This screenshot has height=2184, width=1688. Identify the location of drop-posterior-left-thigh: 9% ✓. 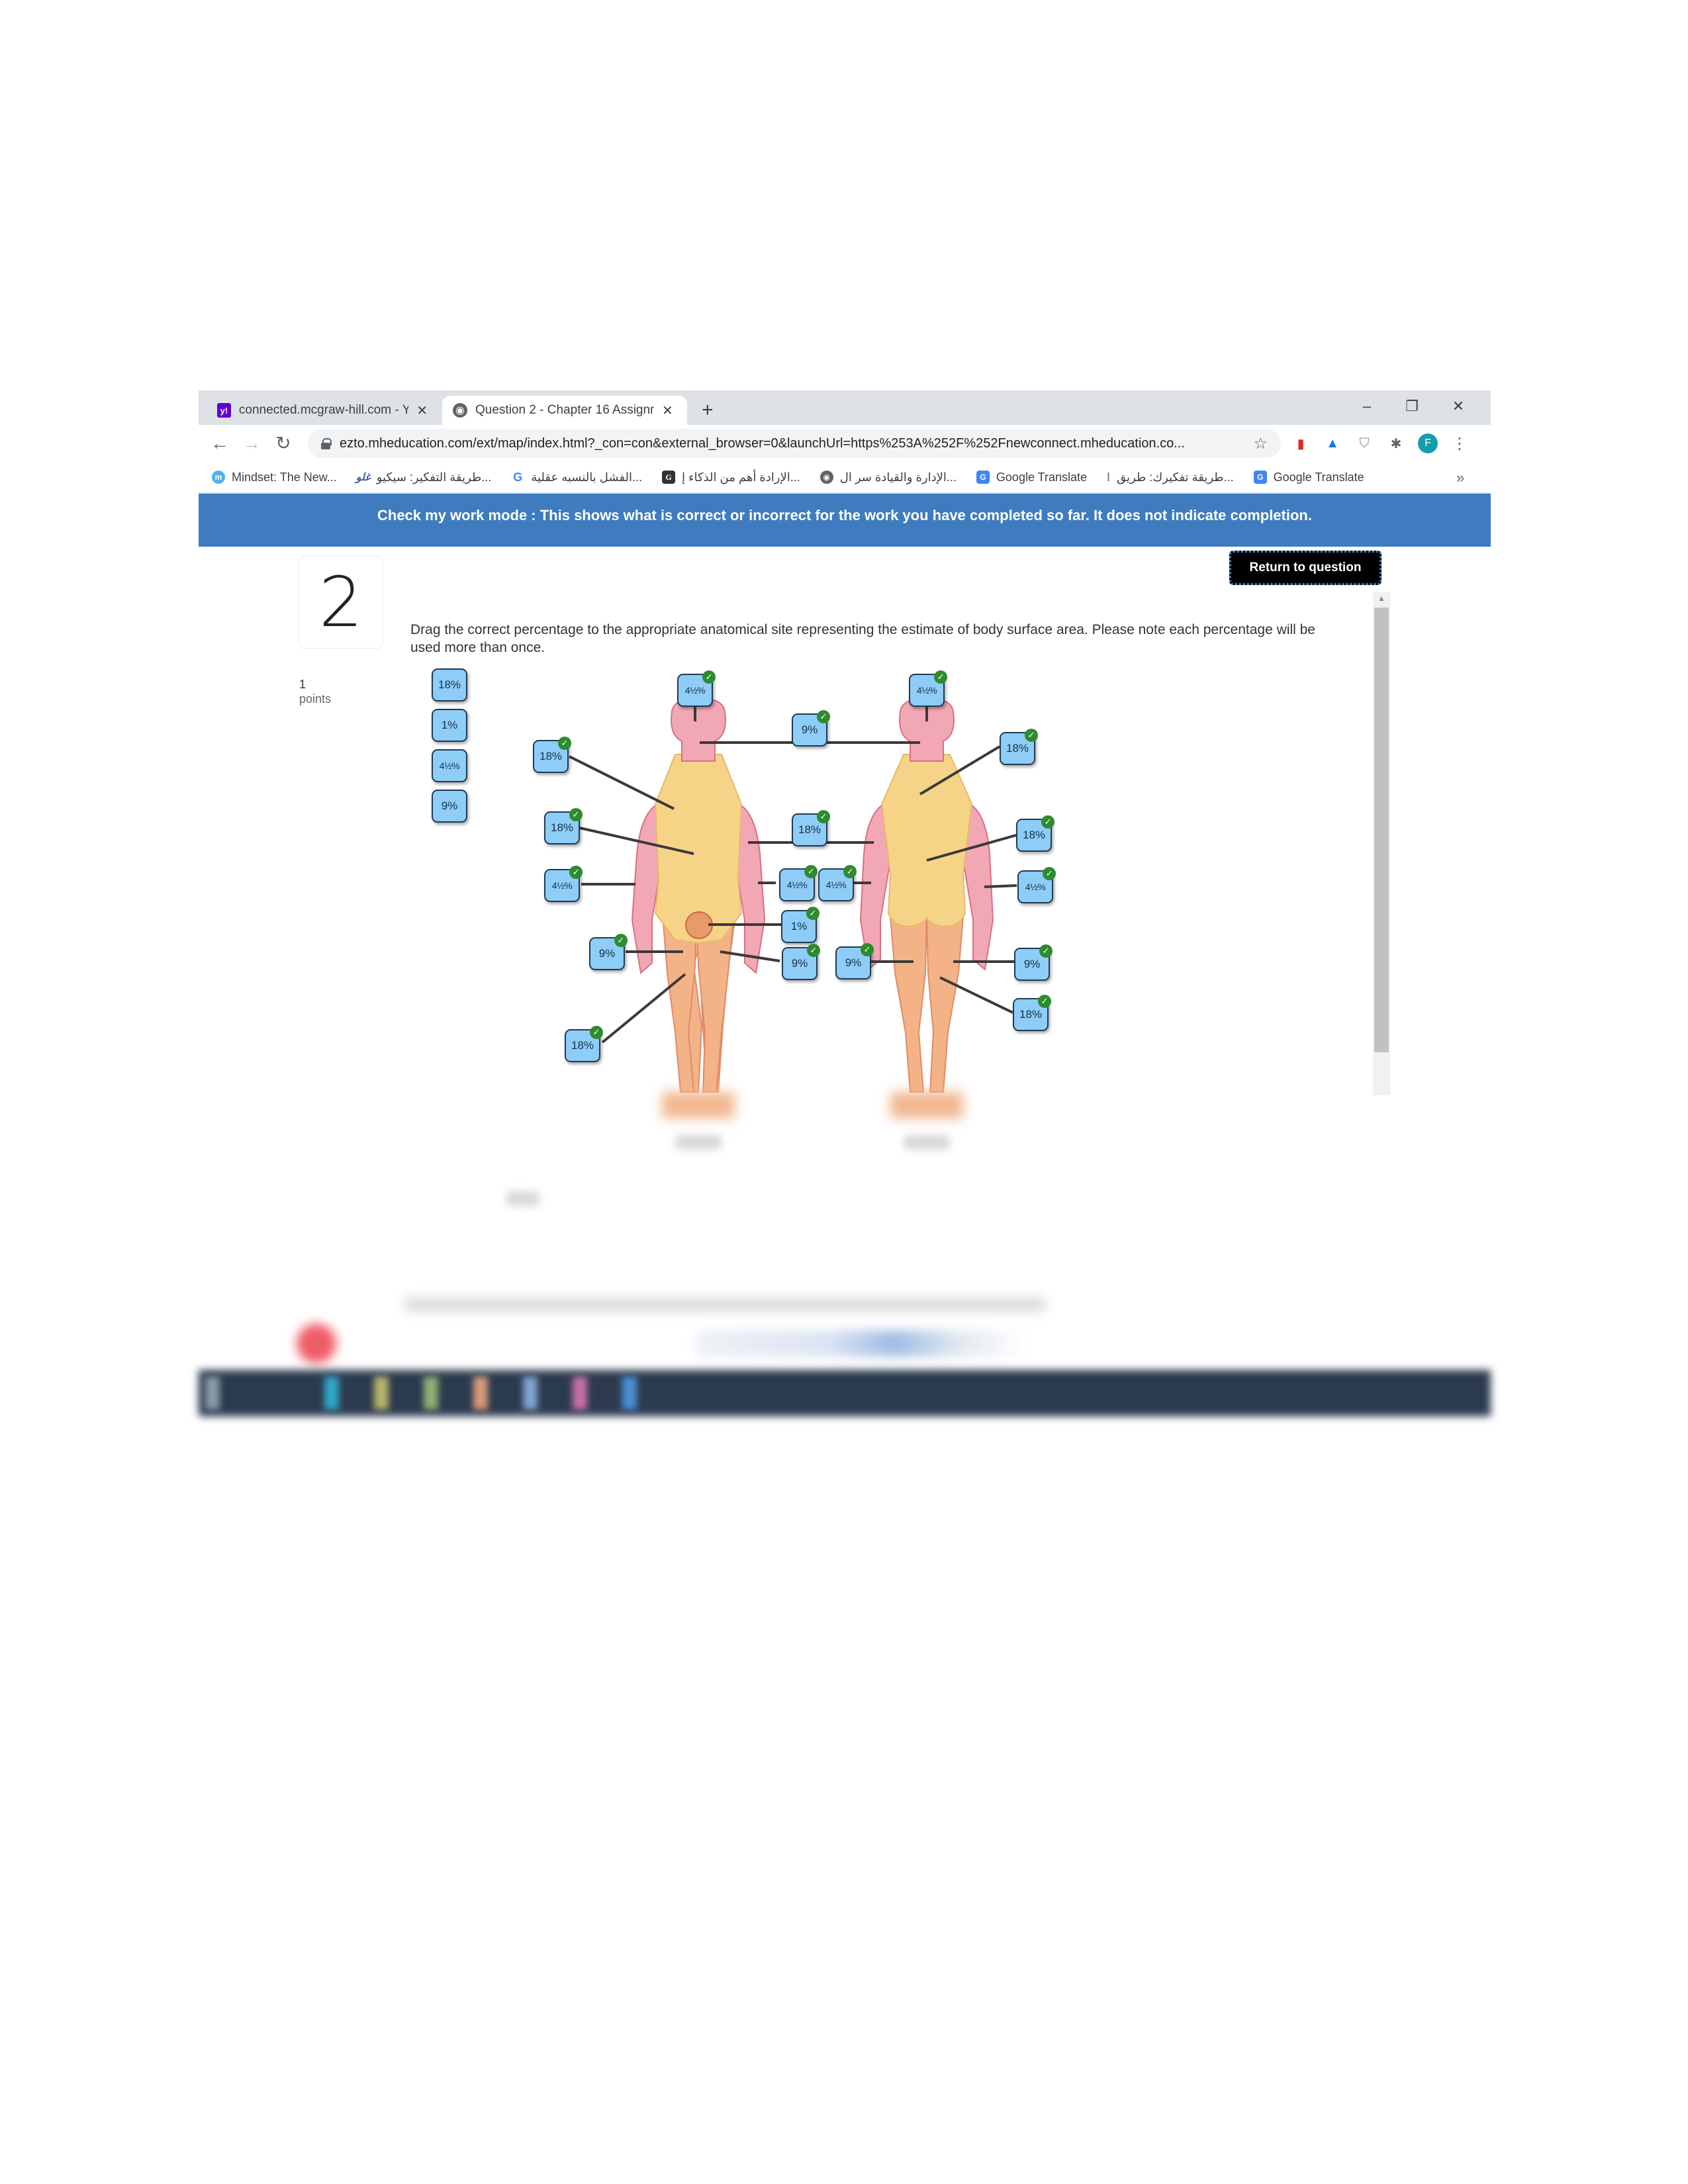
(854, 961).